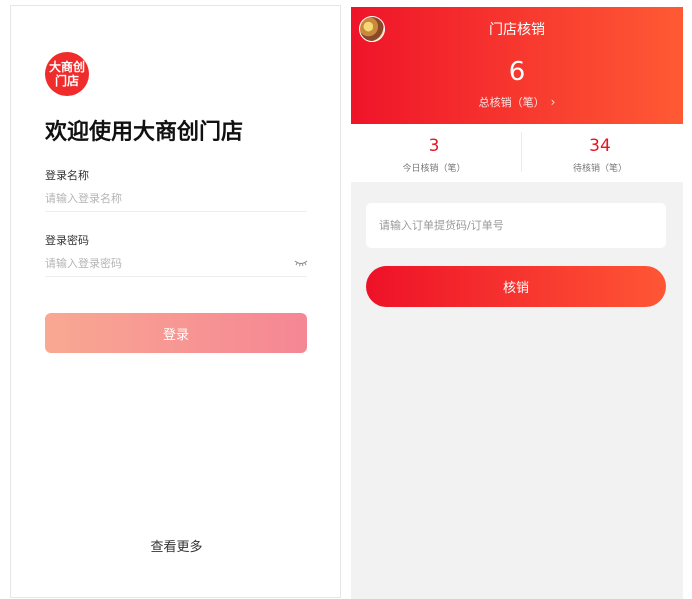 This screenshot has height=599, width=692. What do you see at coordinates (553, 102) in the screenshot?
I see `chevron-right-icon: ›` at bounding box center [553, 102].